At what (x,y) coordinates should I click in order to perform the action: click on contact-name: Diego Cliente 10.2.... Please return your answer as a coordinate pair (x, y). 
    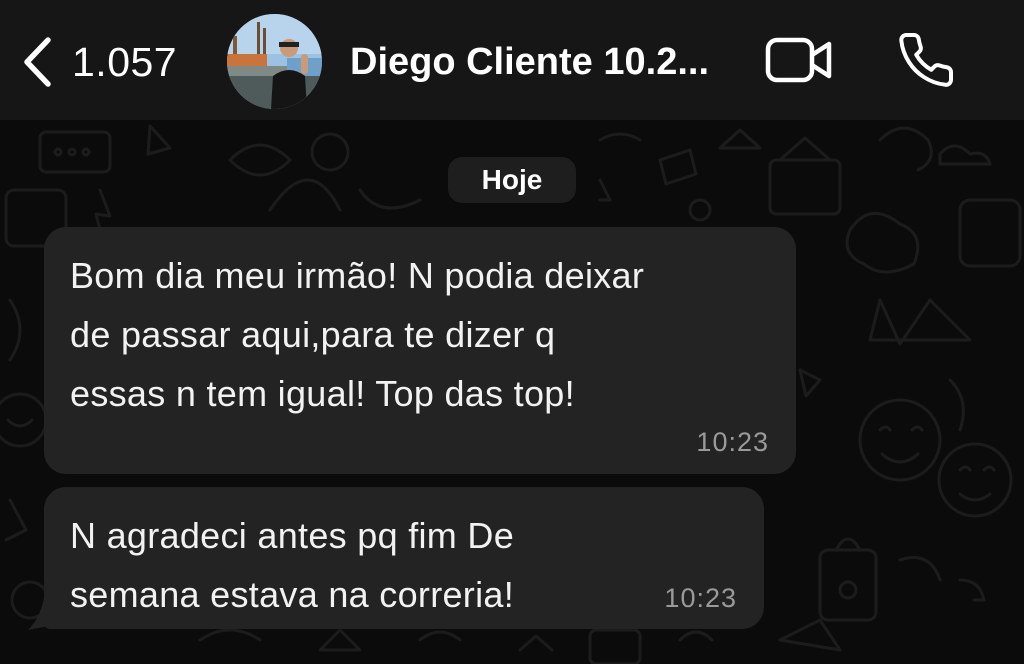
    Looking at the image, I should click on (550, 62).